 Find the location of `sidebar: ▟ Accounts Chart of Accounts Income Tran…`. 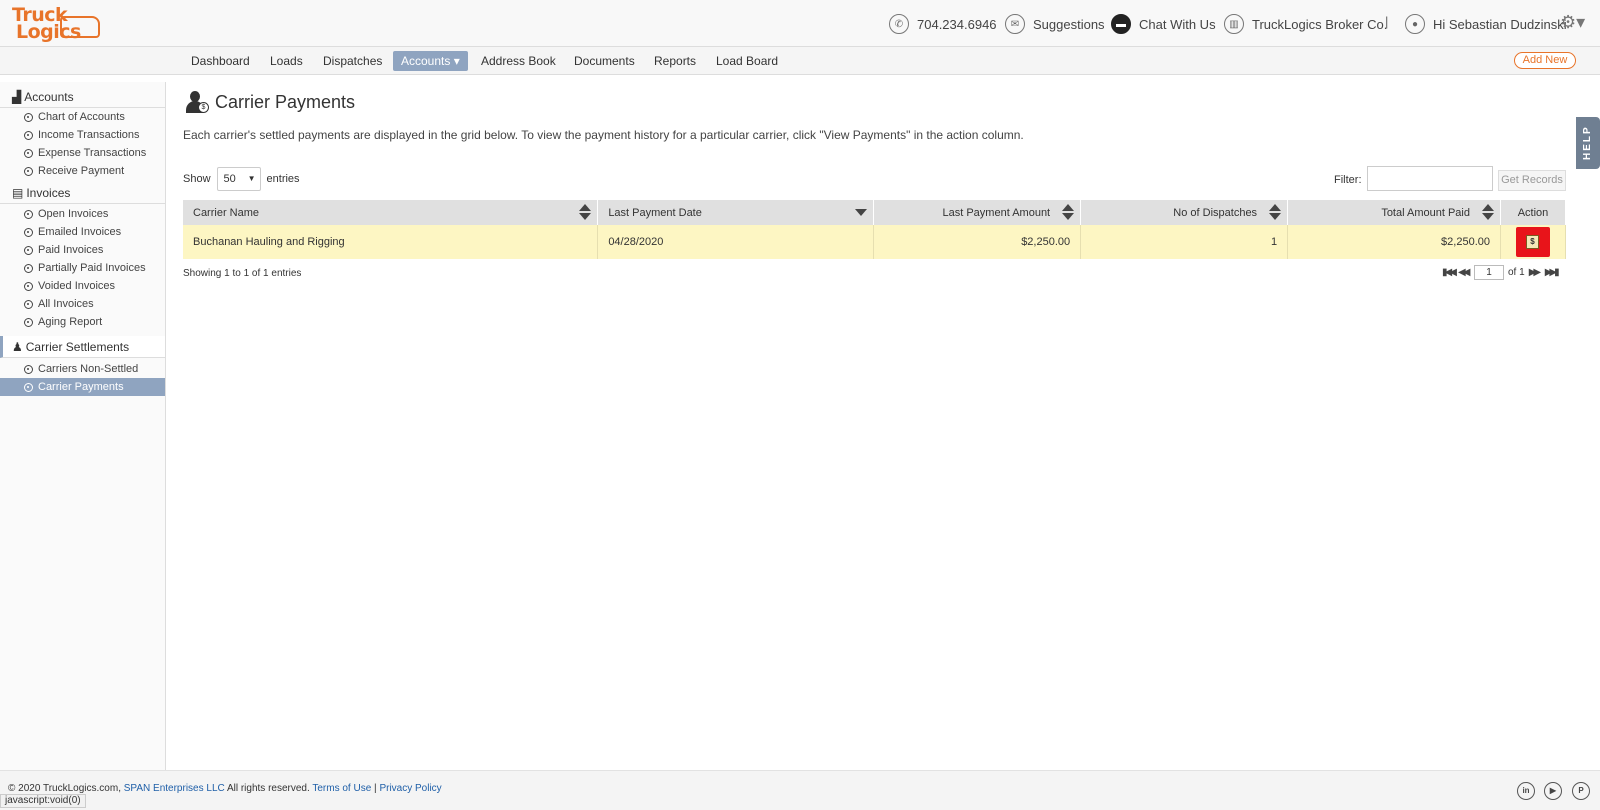

sidebar: ▟ Accounts Chart of Accounts Income Tran… is located at coordinates (83, 426).